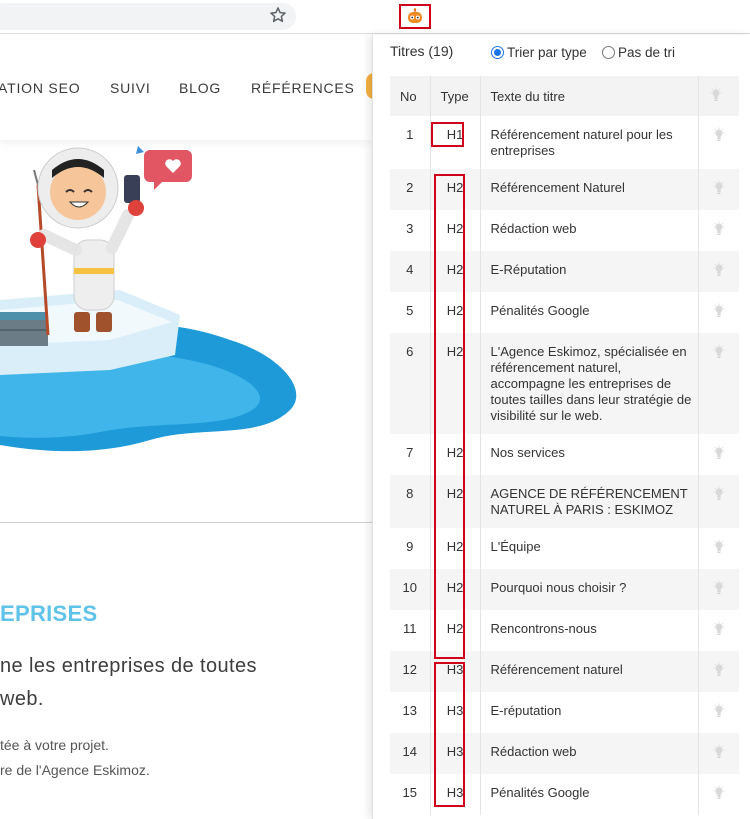 Image resolution: width=750 pixels, height=819 pixels. What do you see at coordinates (303, 88) in the screenshot?
I see `nav-link-references: RÉFÉRENCES` at bounding box center [303, 88].